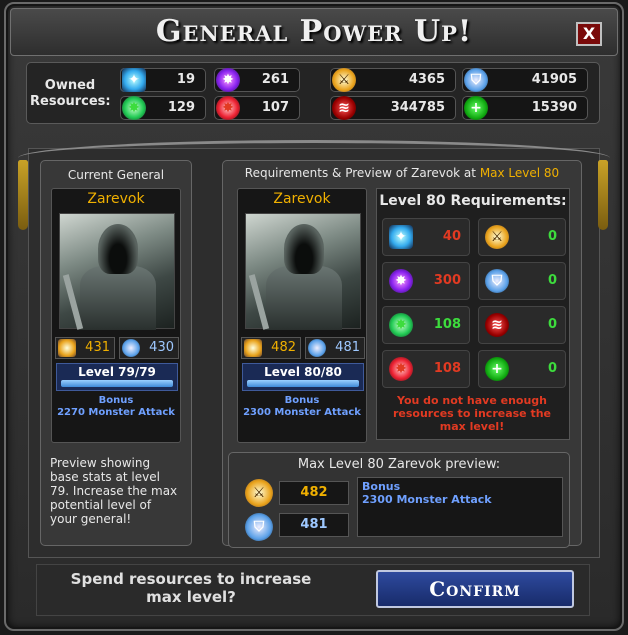 This screenshot has height=635, width=628. I want to click on owned-resources-label: Owned Resources:, so click(70, 93).